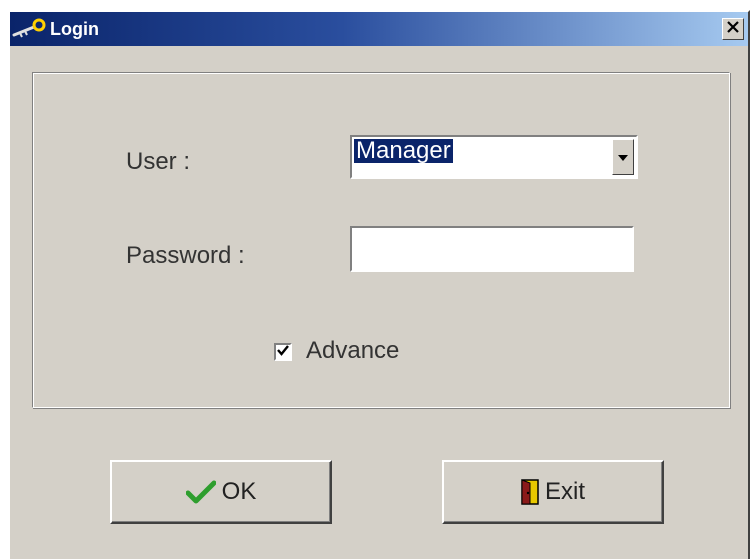  Describe the element at coordinates (564, 491) in the screenshot. I see `exit-button-label: Exit` at that location.